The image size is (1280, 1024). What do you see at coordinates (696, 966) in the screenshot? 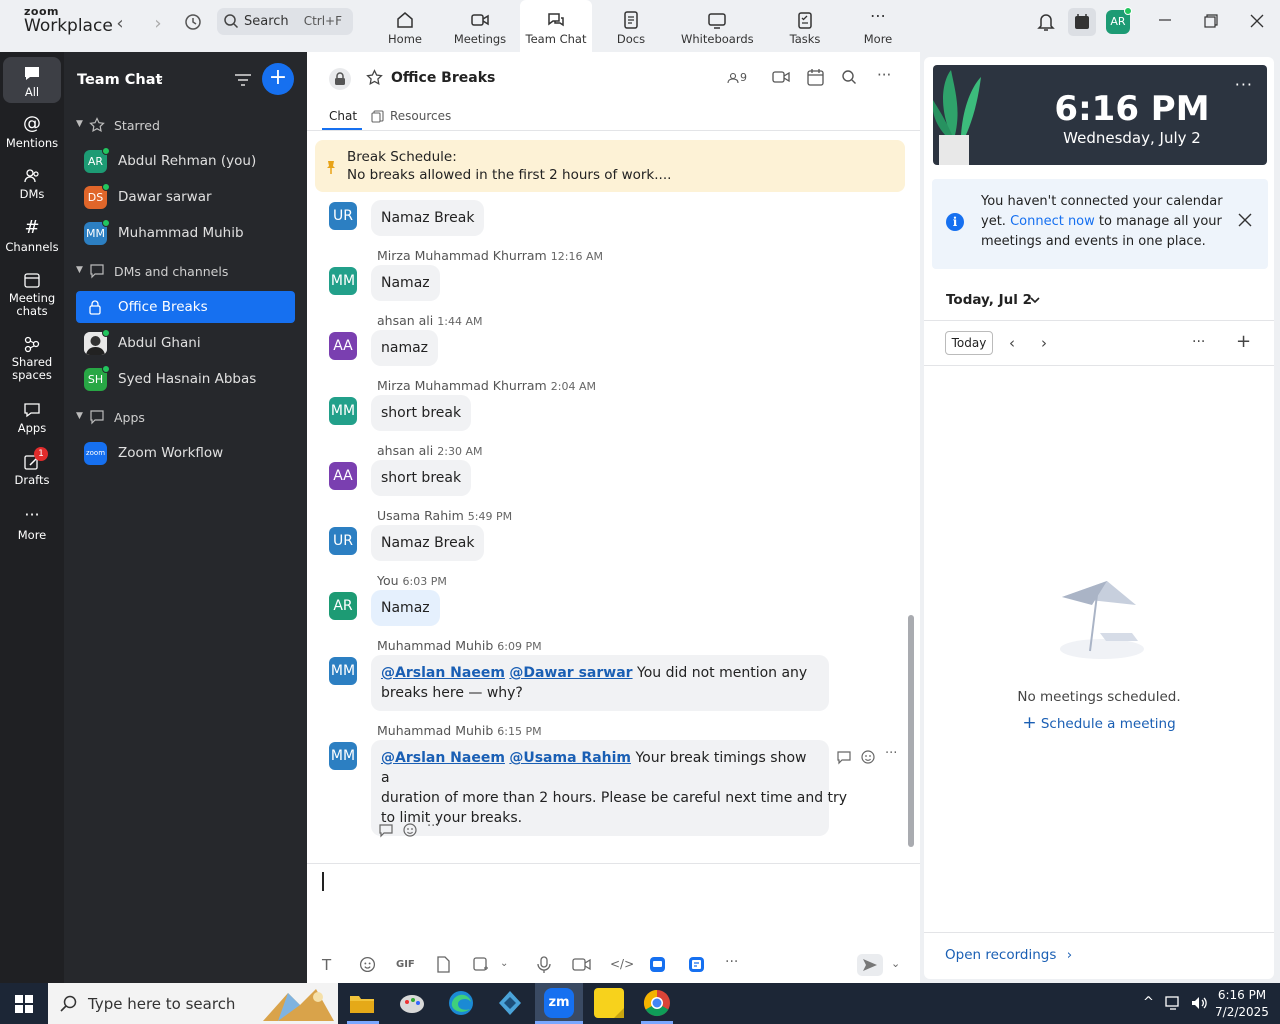
I see `zoom-docs-icon` at bounding box center [696, 966].